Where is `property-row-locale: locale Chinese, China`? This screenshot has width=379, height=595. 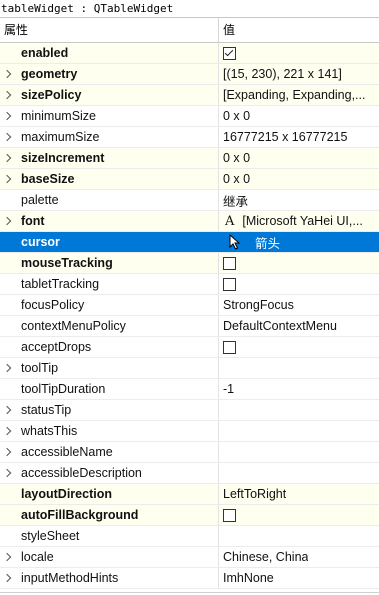
property-row-locale: locale Chinese, China is located at coordinates (189, 557).